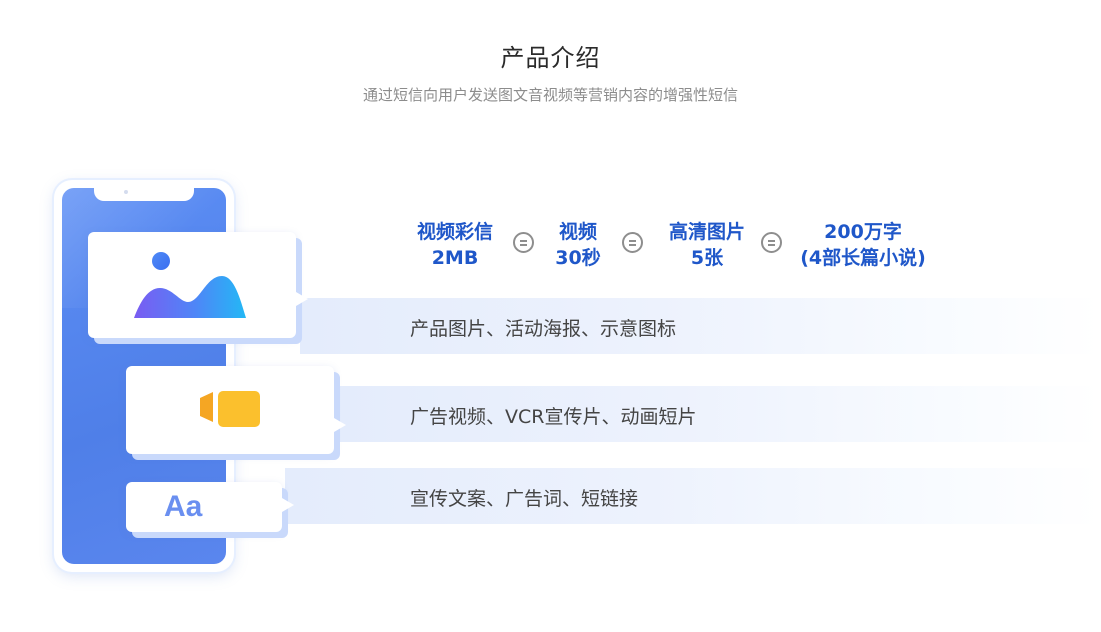  I want to click on spec-mms-size-value: 2MB, so click(455, 258).